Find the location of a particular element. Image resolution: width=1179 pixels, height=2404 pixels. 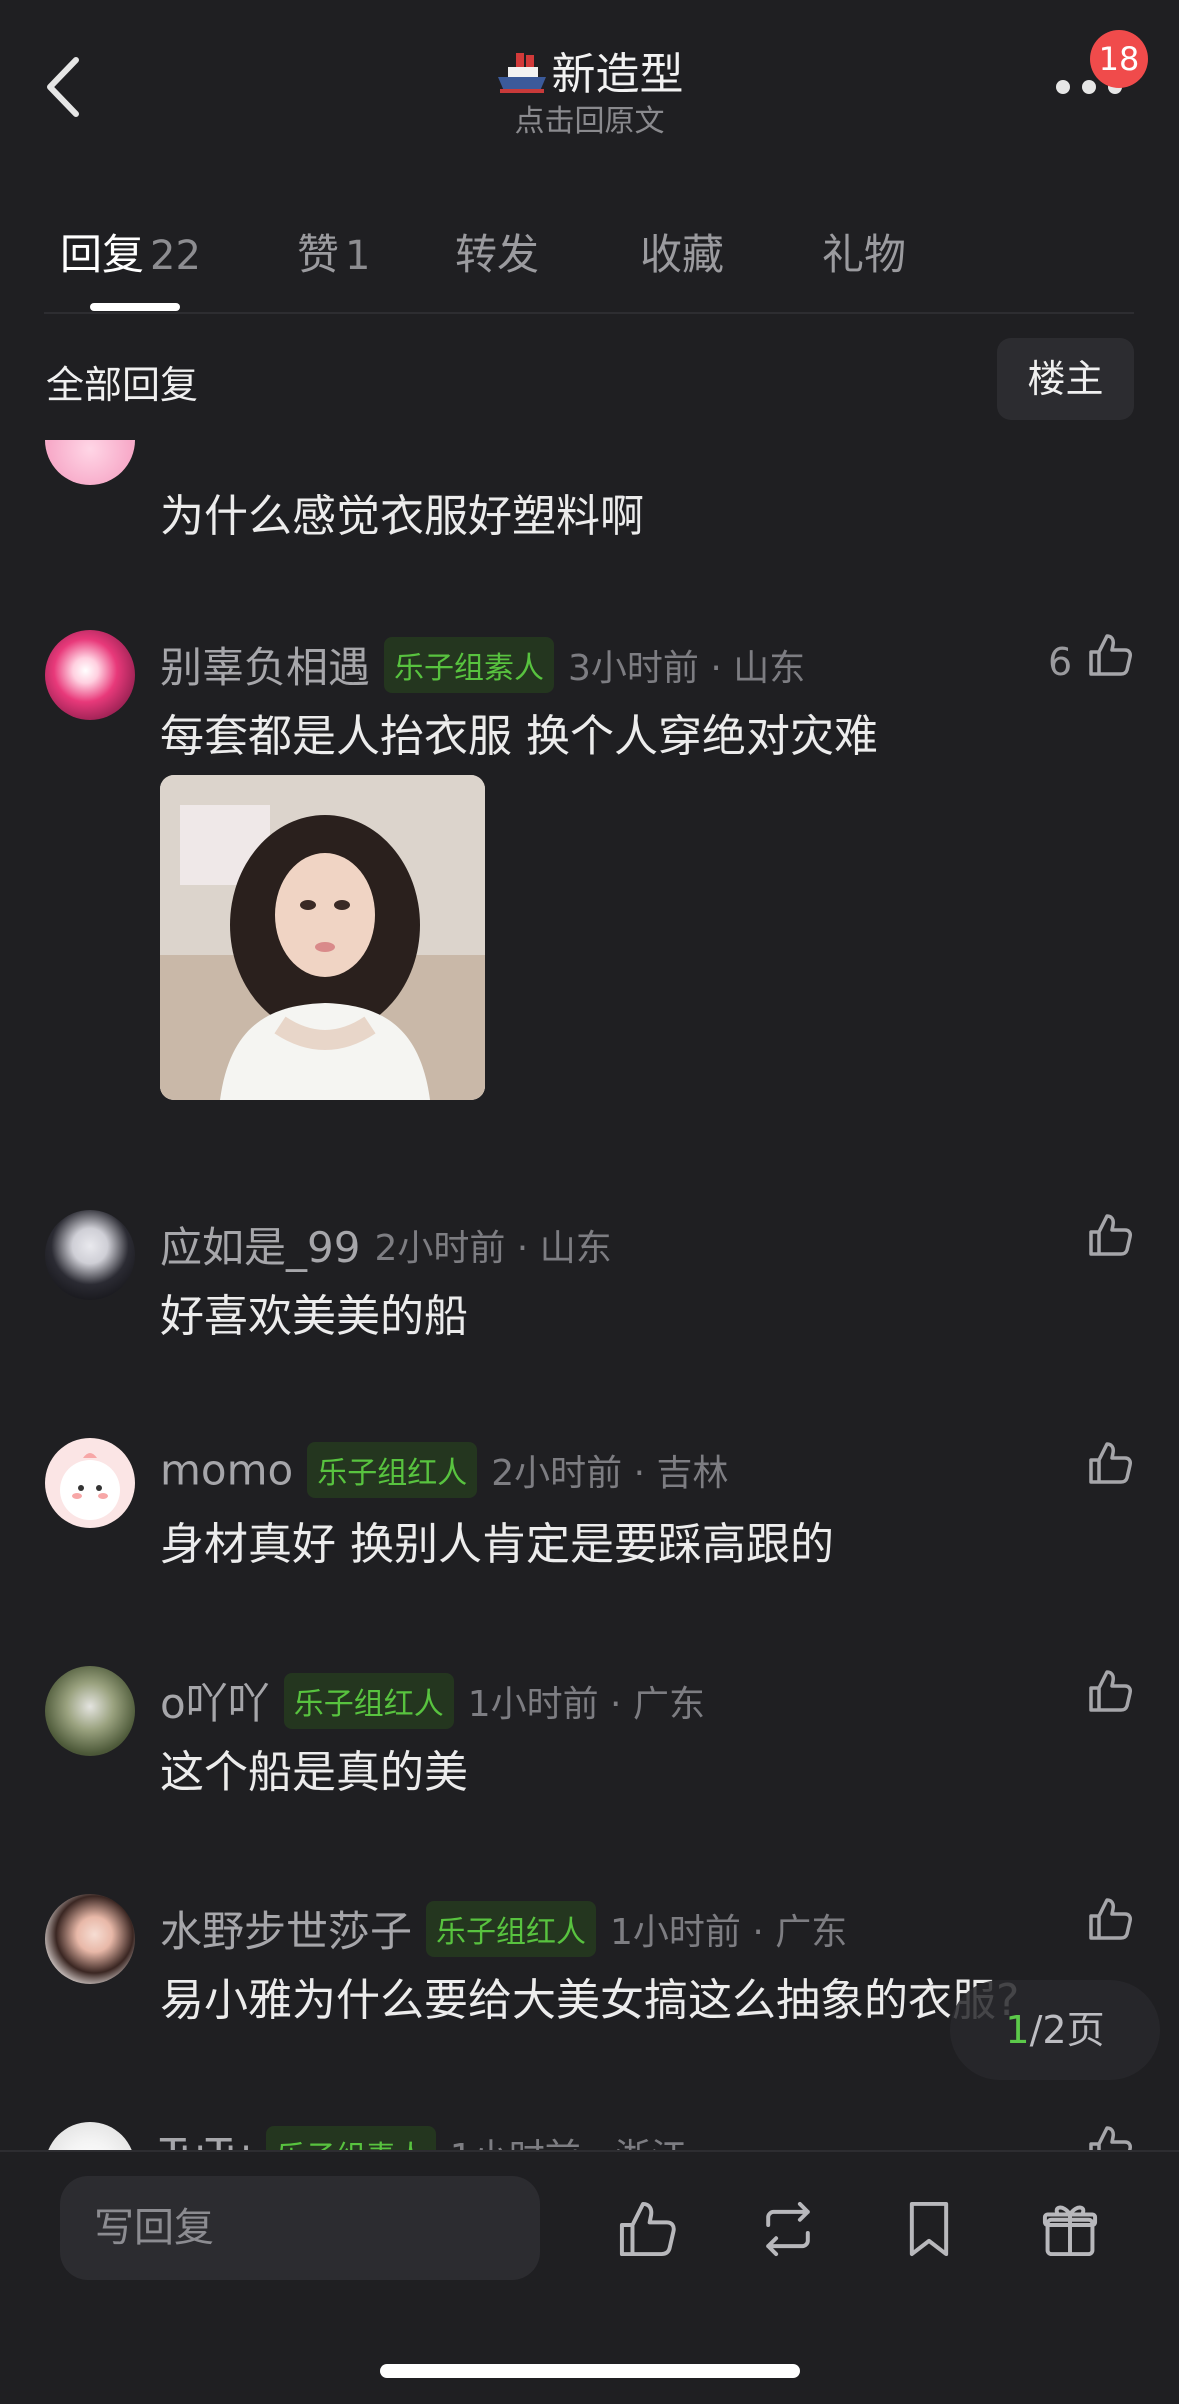

timestamp-location: 3小时前 · 山东 is located at coordinates (687, 668).